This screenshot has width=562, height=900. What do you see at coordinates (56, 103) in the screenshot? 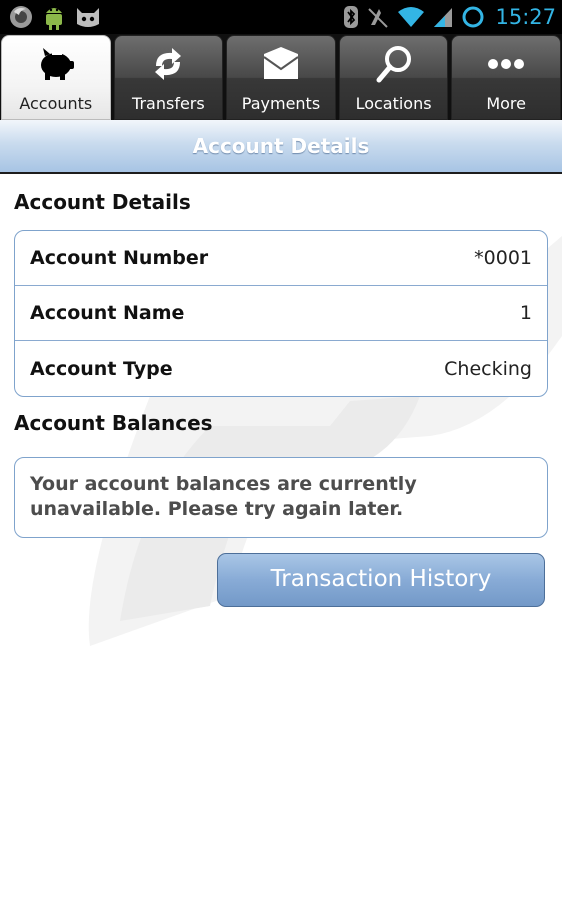
I see `tab-label: Accounts` at bounding box center [56, 103].